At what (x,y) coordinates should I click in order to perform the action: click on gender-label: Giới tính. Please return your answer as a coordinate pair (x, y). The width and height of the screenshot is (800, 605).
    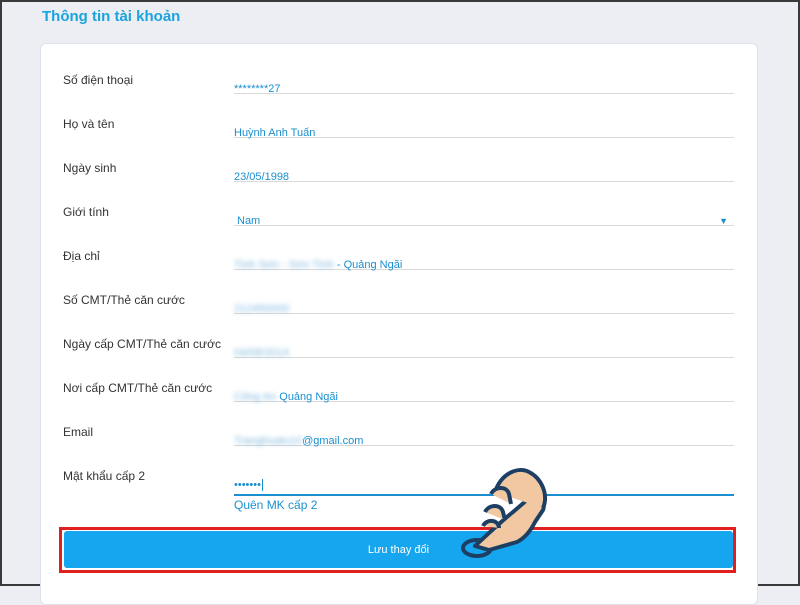
    Looking at the image, I should click on (86, 212).